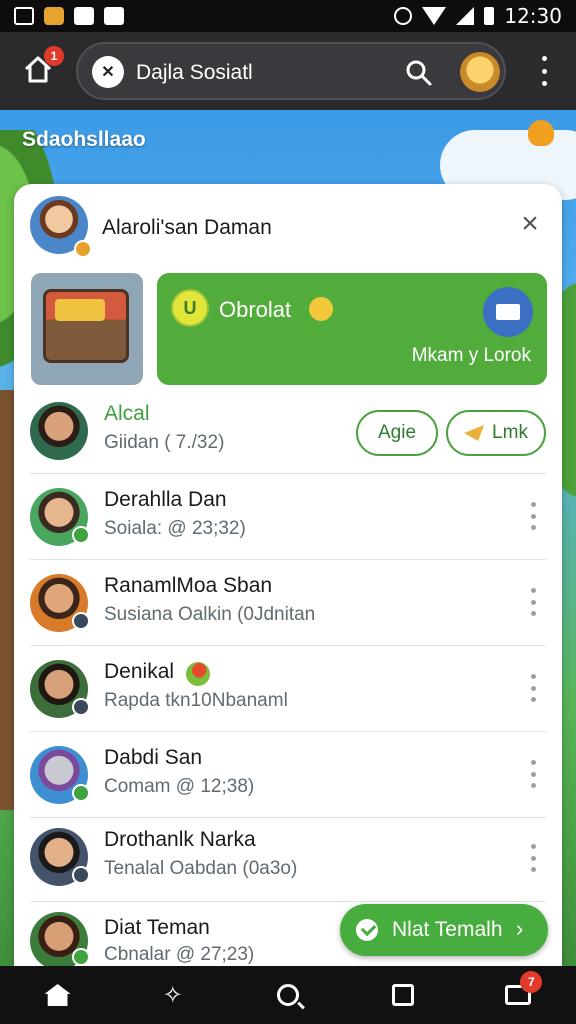  What do you see at coordinates (84, 16) in the screenshot?
I see `camera-icon` at bounding box center [84, 16].